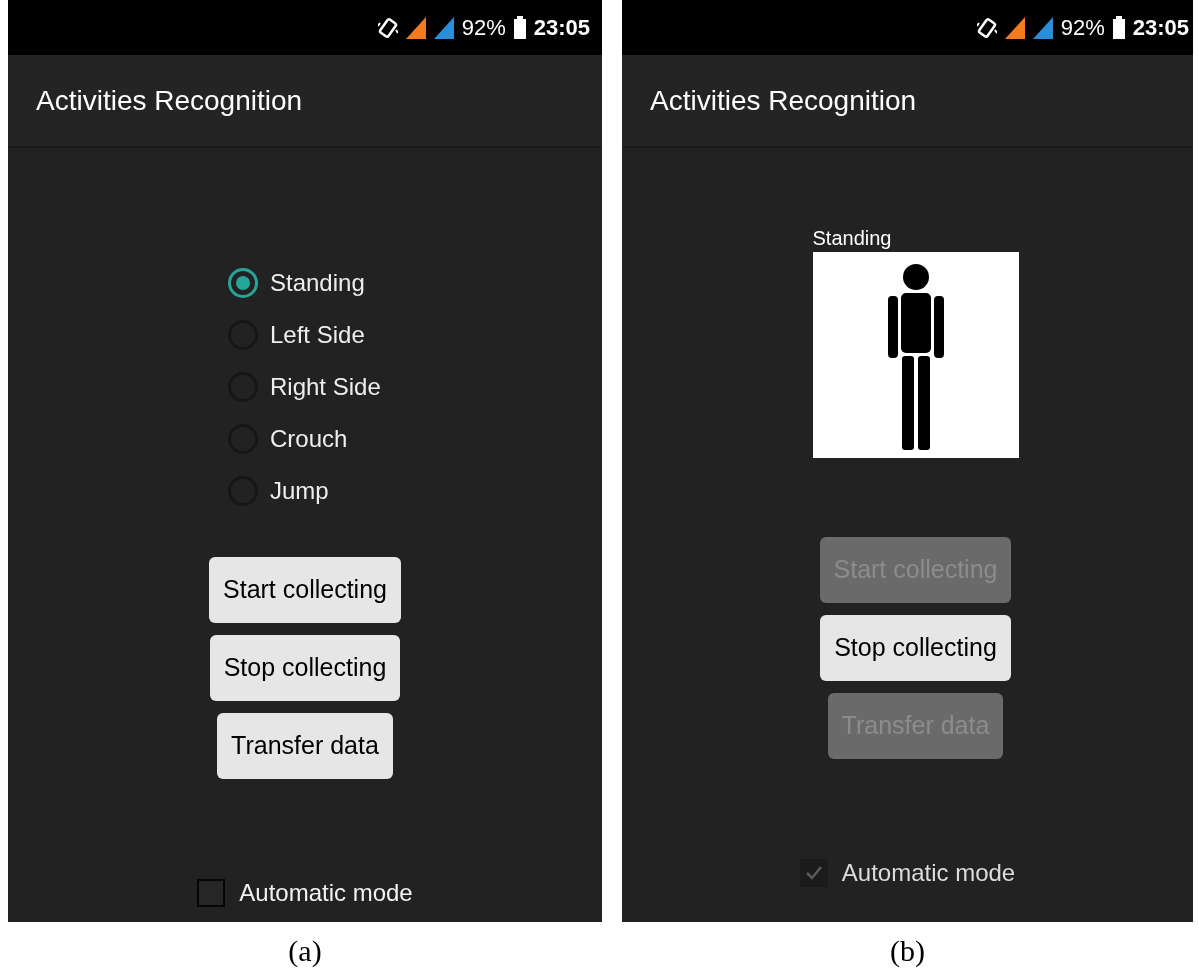 The image size is (1199, 979). Describe the element at coordinates (305, 951) in the screenshot. I see `figure-caption: (a)` at that location.